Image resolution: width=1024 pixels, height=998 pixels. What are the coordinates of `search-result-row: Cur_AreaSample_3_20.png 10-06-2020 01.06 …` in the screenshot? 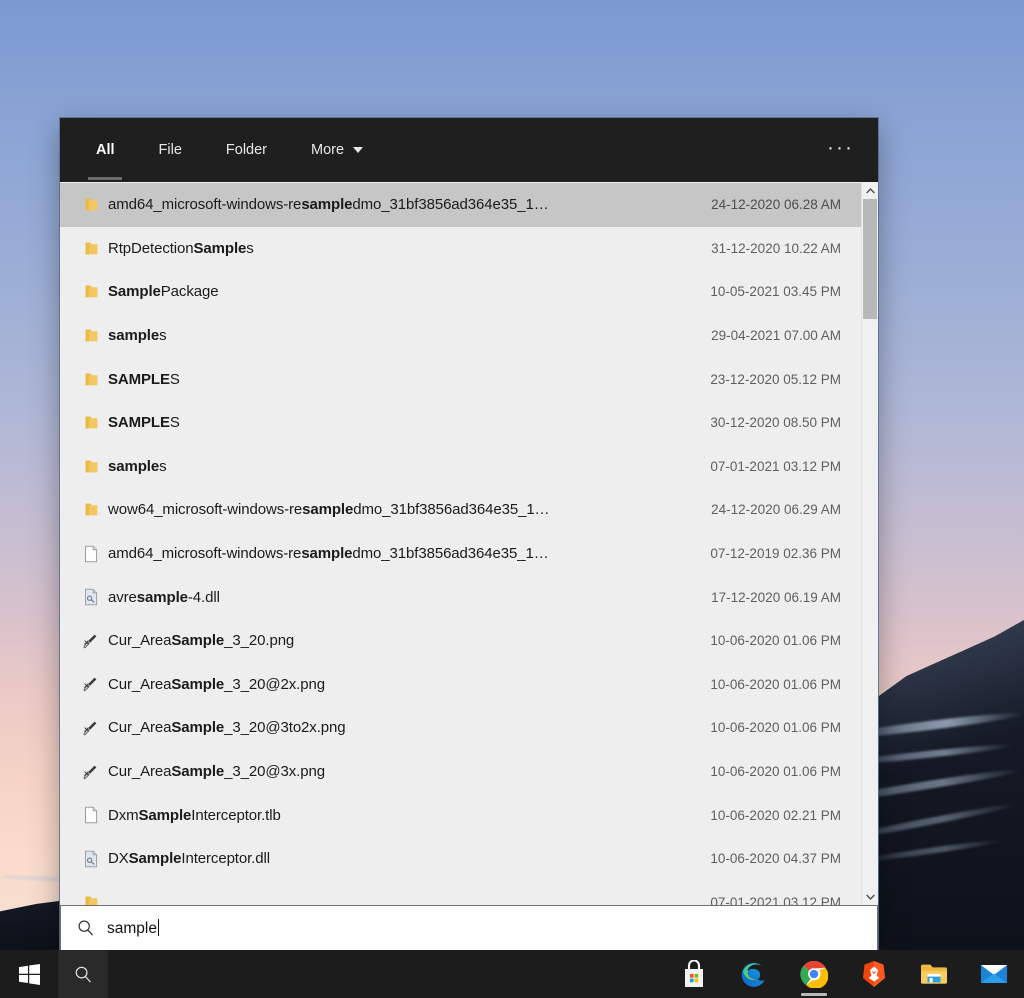 It's located at (460, 641).